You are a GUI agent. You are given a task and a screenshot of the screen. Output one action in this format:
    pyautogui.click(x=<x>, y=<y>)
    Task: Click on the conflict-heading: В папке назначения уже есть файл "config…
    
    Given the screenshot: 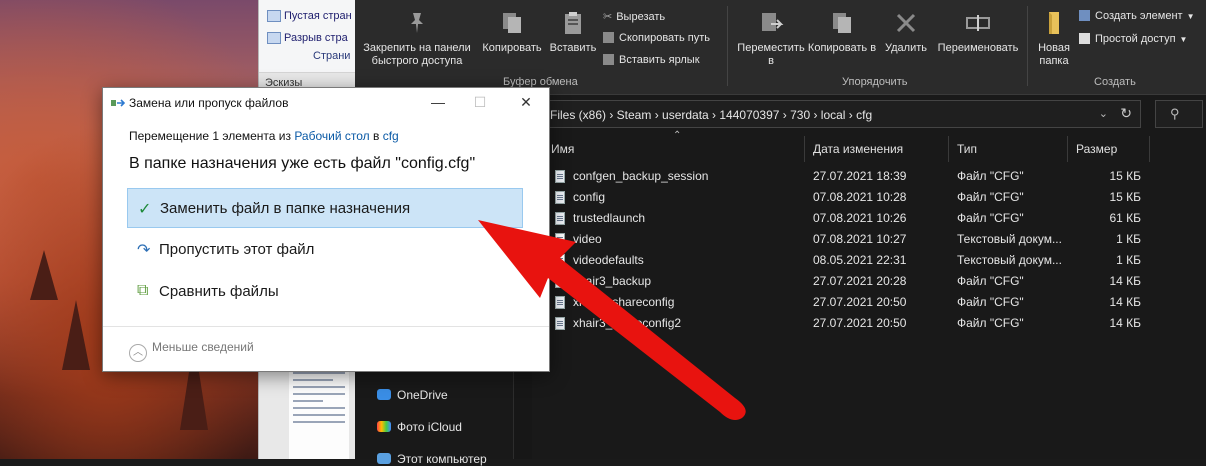 What is the action you would take?
    pyautogui.click(x=302, y=163)
    